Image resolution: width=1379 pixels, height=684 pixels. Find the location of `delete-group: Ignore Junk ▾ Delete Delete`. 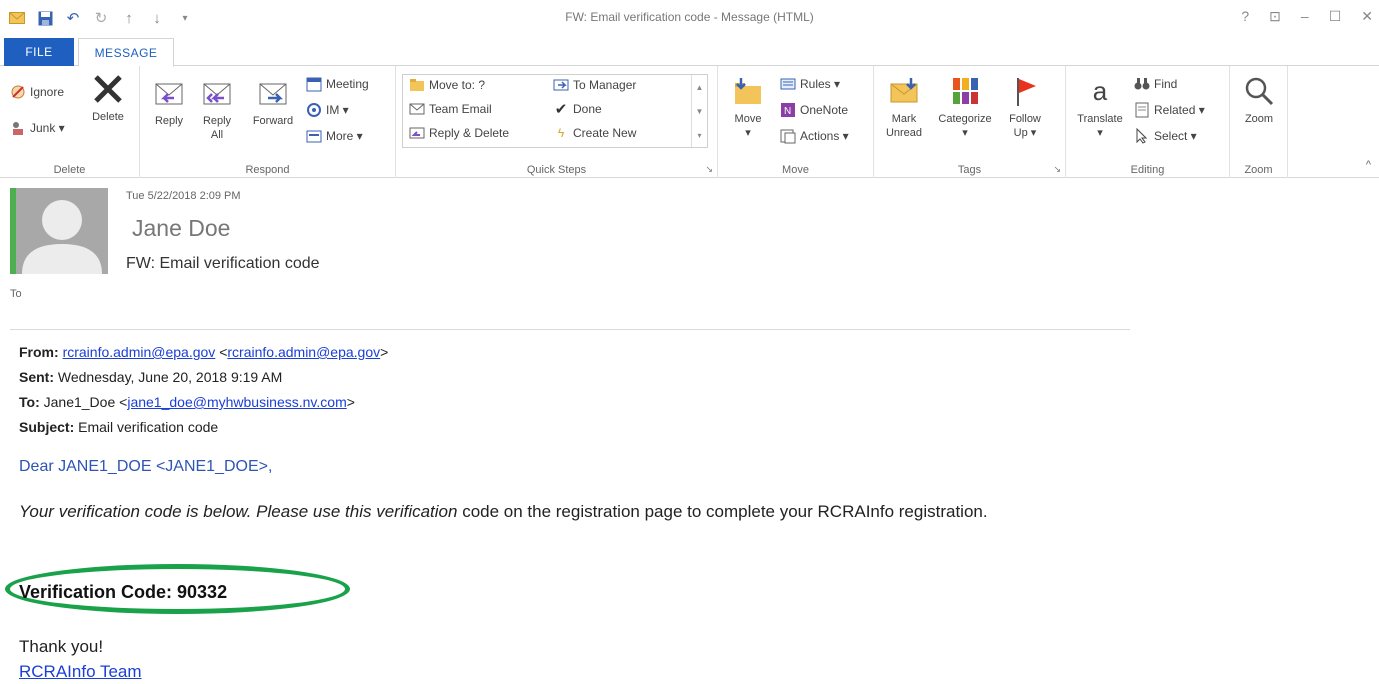

delete-group: Ignore Junk ▾ Delete Delete is located at coordinates (70, 122).